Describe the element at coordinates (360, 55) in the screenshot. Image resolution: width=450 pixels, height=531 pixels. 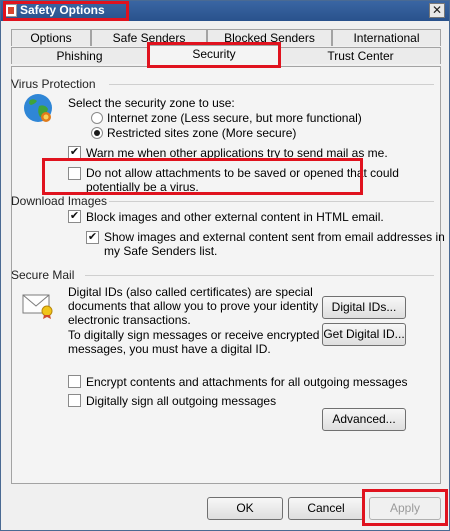
I see `tab-trust-center: Trust Center` at that location.